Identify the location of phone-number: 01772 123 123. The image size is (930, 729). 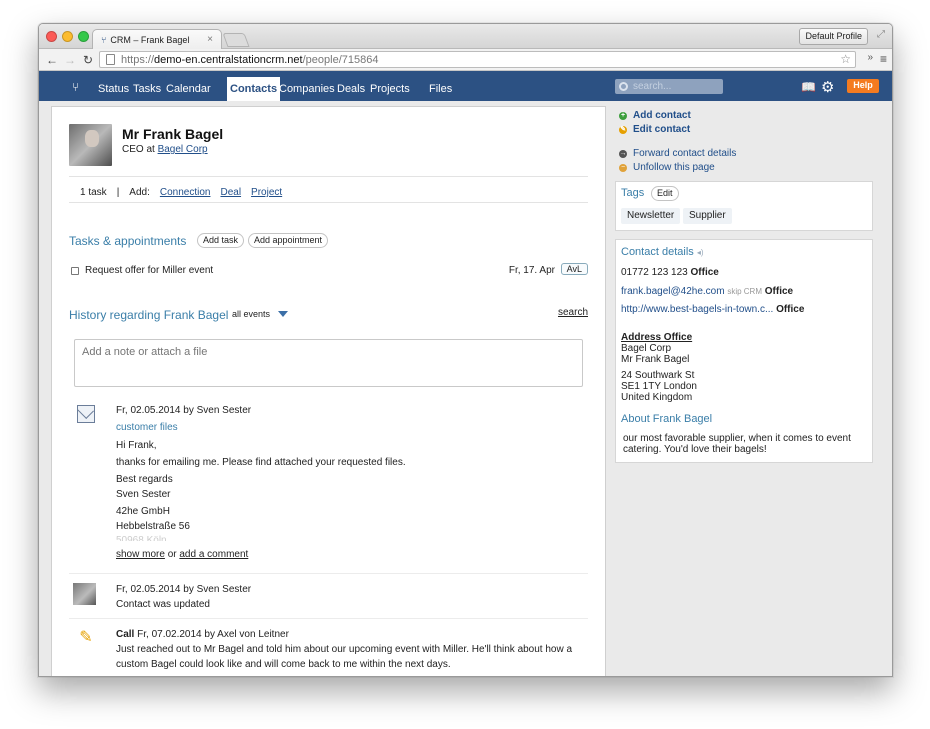
(654, 272).